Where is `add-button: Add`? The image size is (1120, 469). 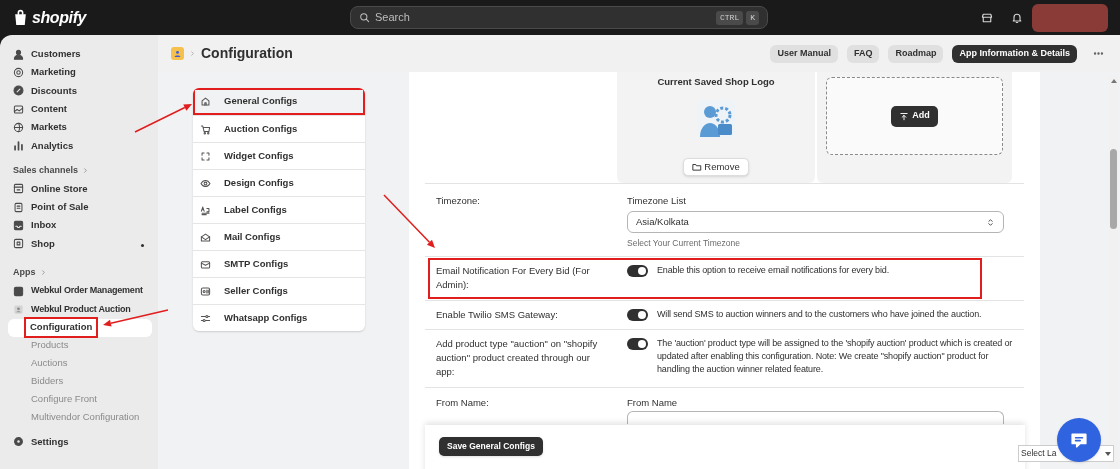
add-button: Add is located at coordinates (914, 116).